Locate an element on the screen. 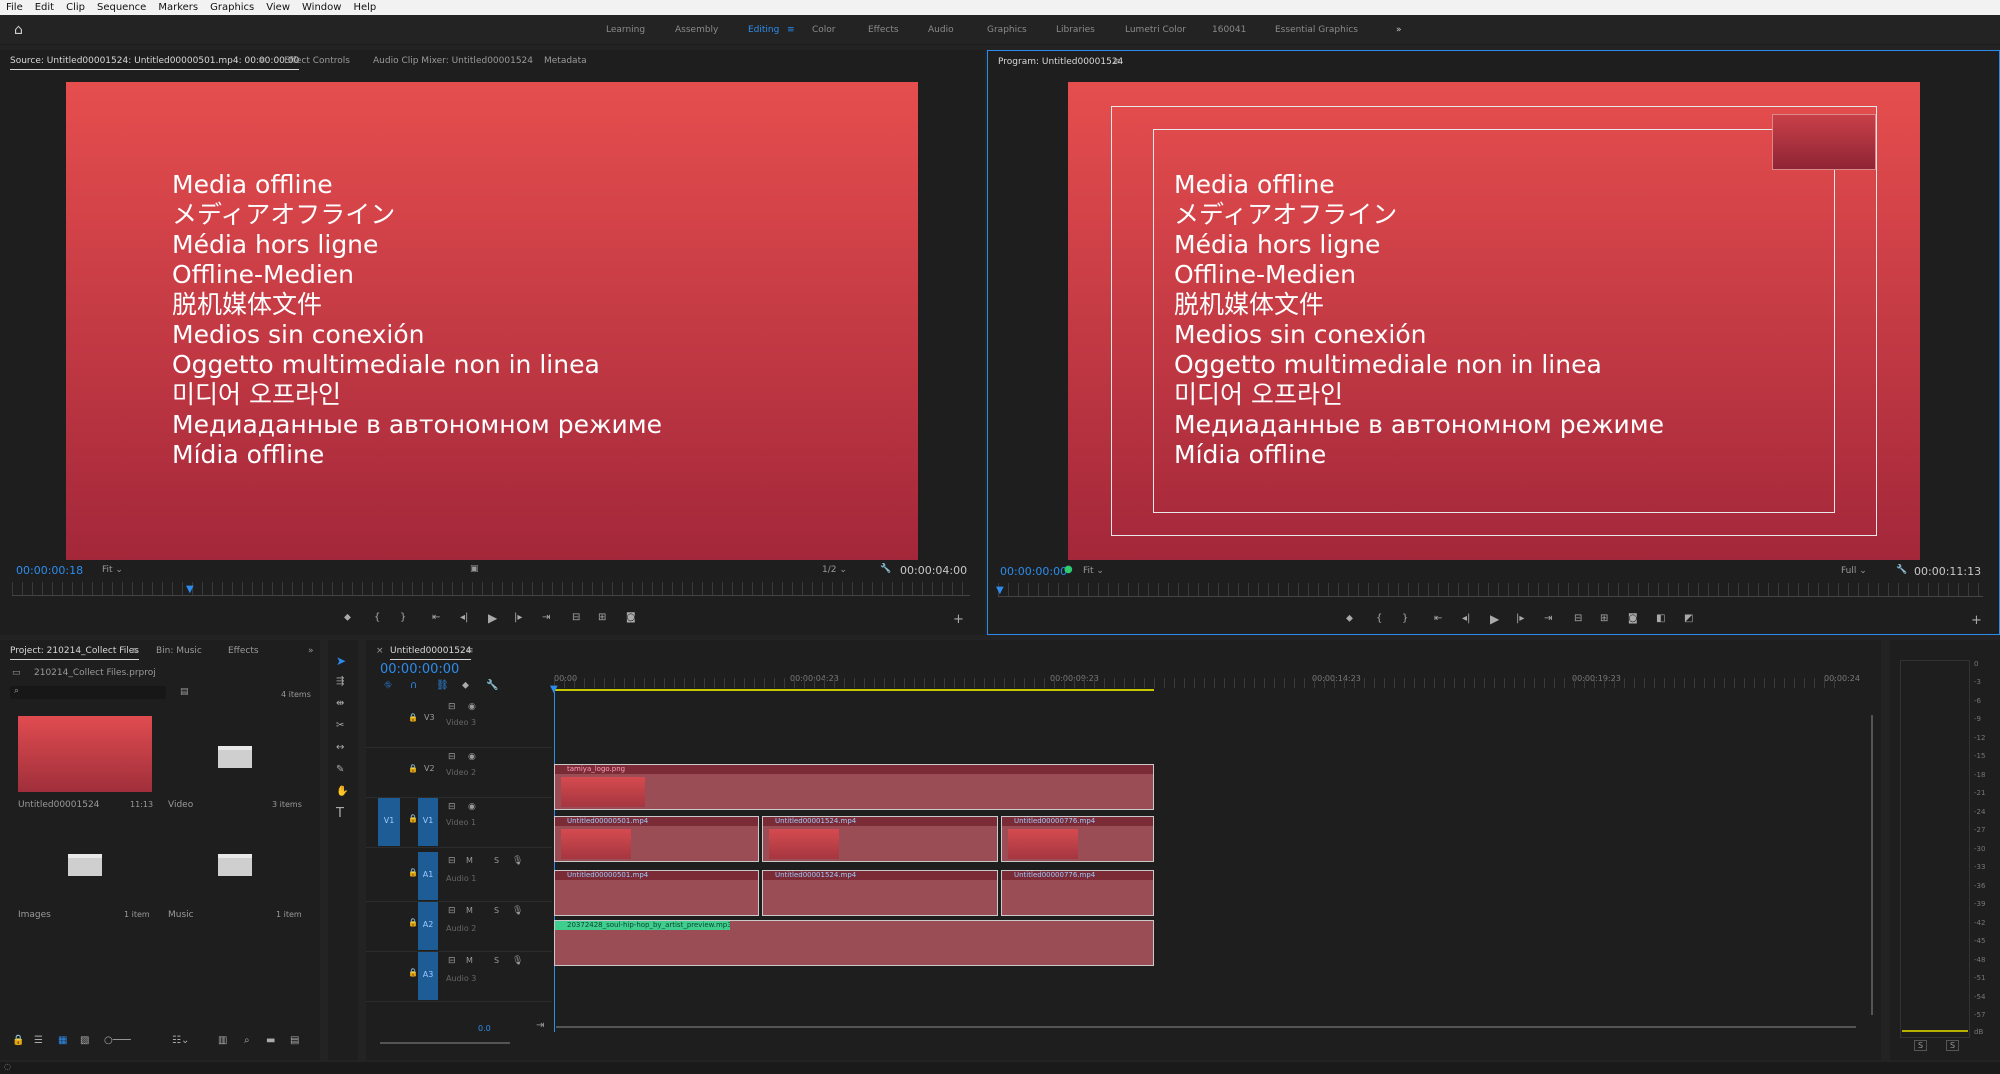 This screenshot has width=2000, height=1074. source-zoom-select: Fit ⌄ is located at coordinates (112, 570).